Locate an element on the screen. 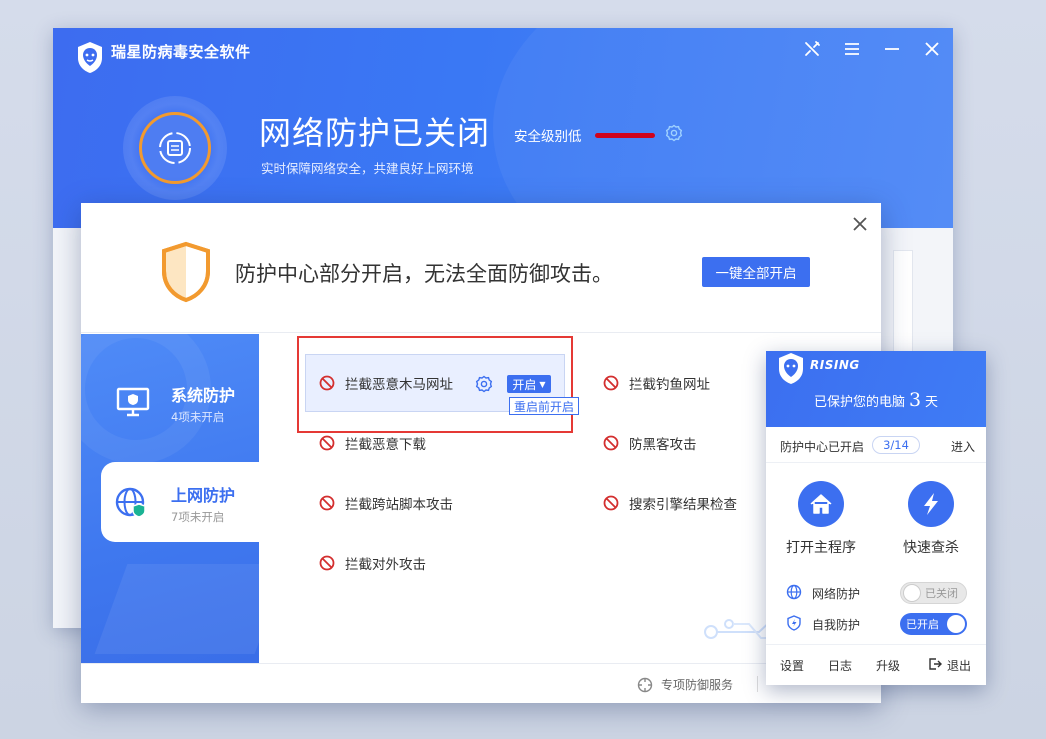 Image resolution: width=1046 pixels, height=739 pixels. item-label: 拦截跨站脚本攻击 is located at coordinates (399, 505).